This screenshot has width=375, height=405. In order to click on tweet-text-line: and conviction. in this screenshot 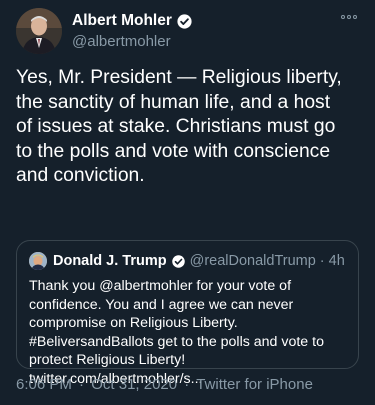, I will do `click(80, 175)`.